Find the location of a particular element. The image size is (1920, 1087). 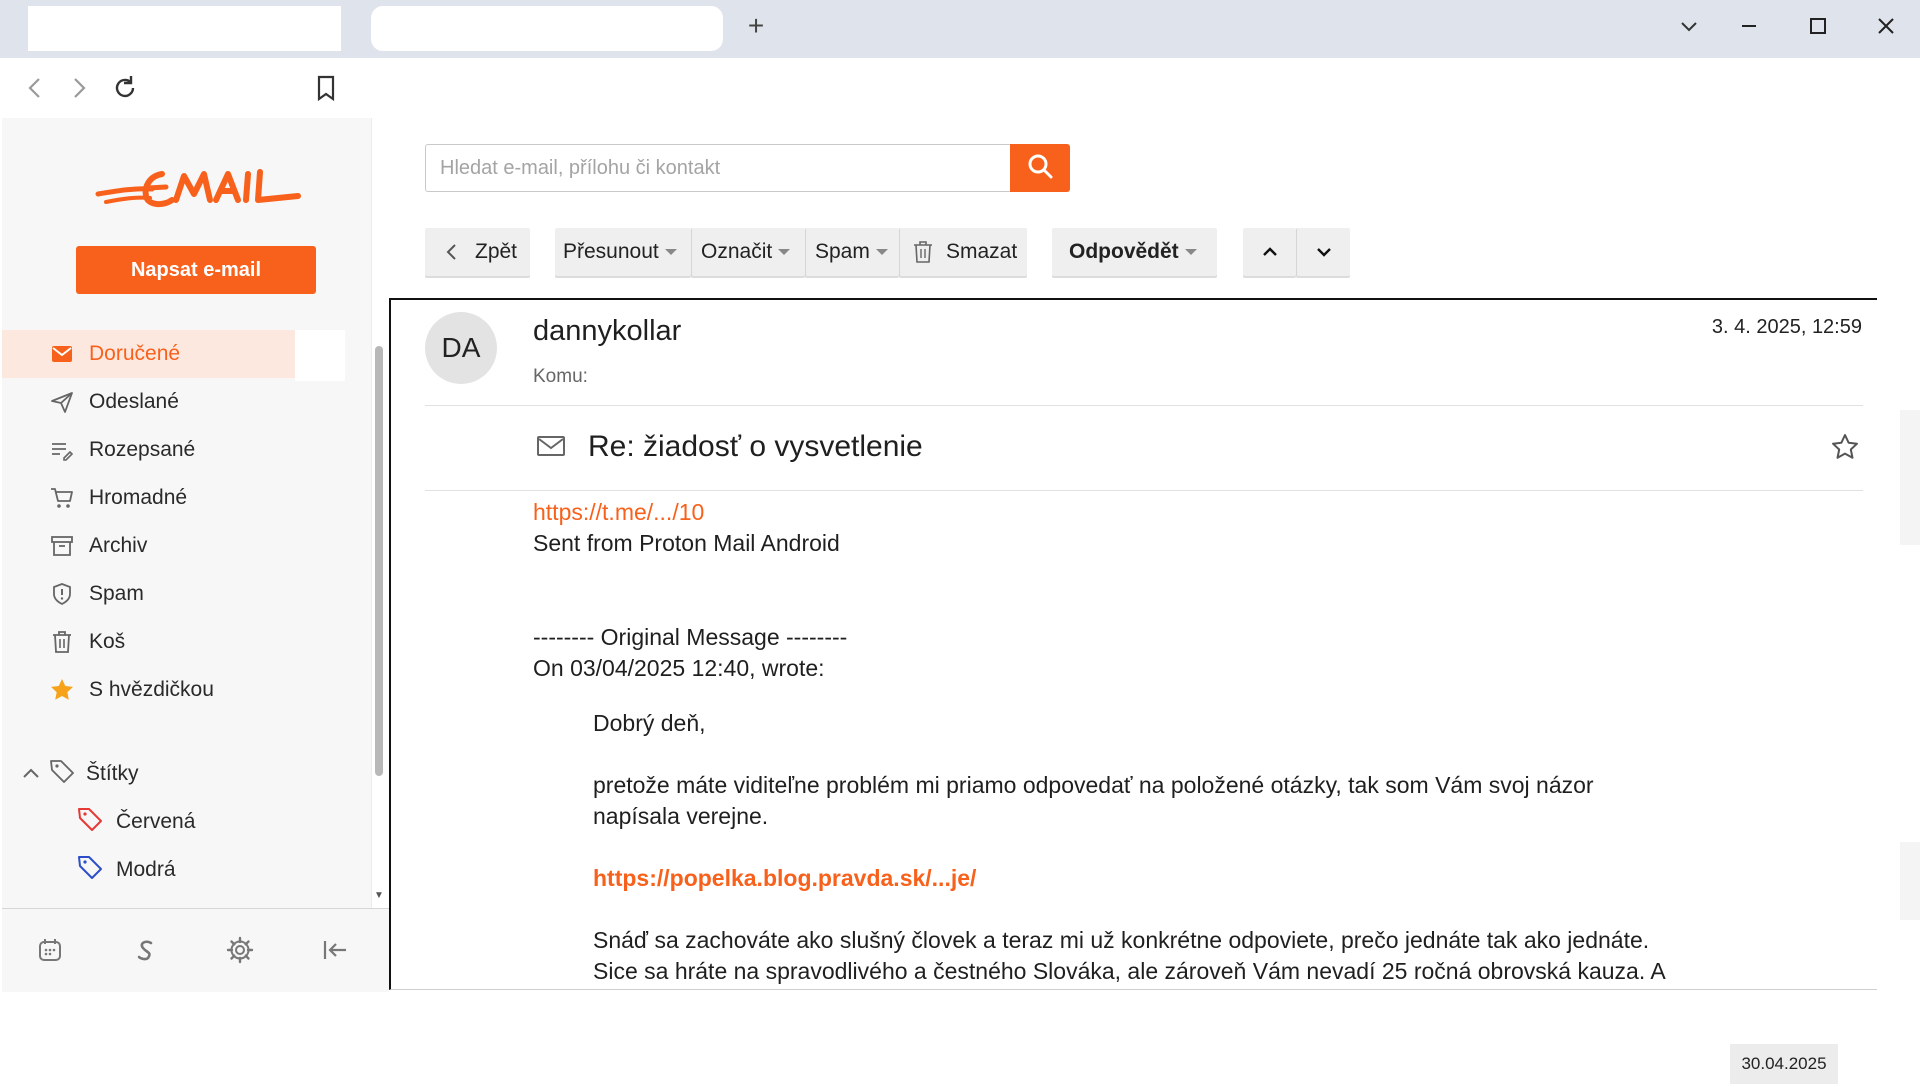

sidebar-item-sent: Odeslané is located at coordinates (148, 402).